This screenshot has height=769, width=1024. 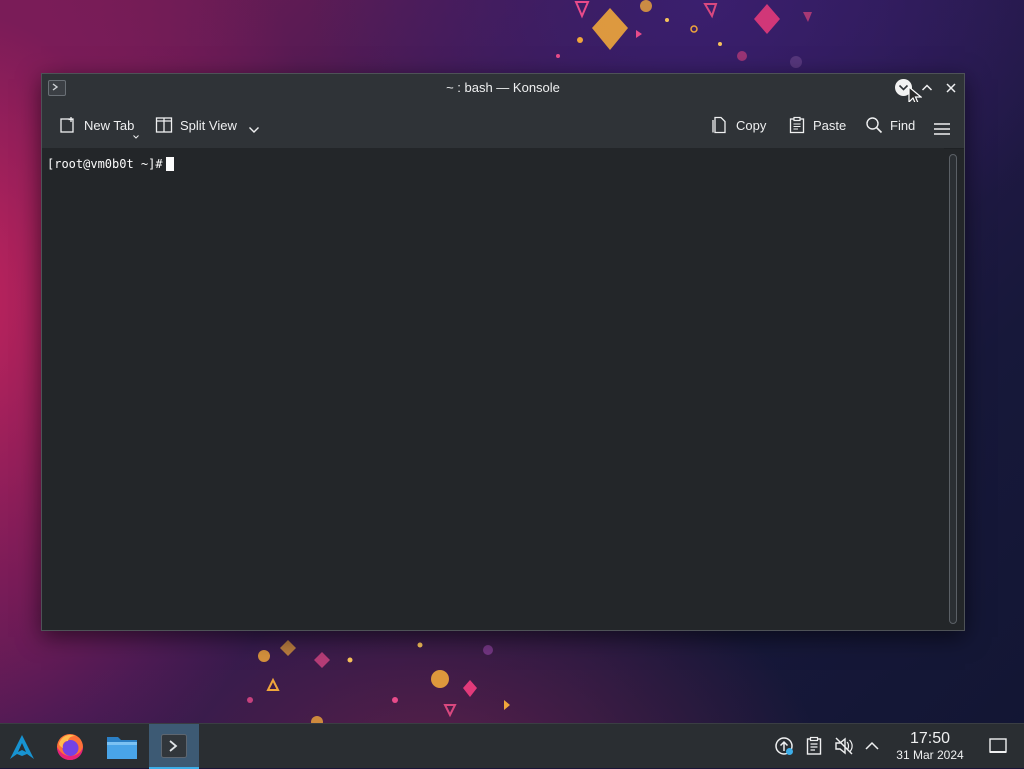 I want to click on clipboard-button, so click(x=814, y=746).